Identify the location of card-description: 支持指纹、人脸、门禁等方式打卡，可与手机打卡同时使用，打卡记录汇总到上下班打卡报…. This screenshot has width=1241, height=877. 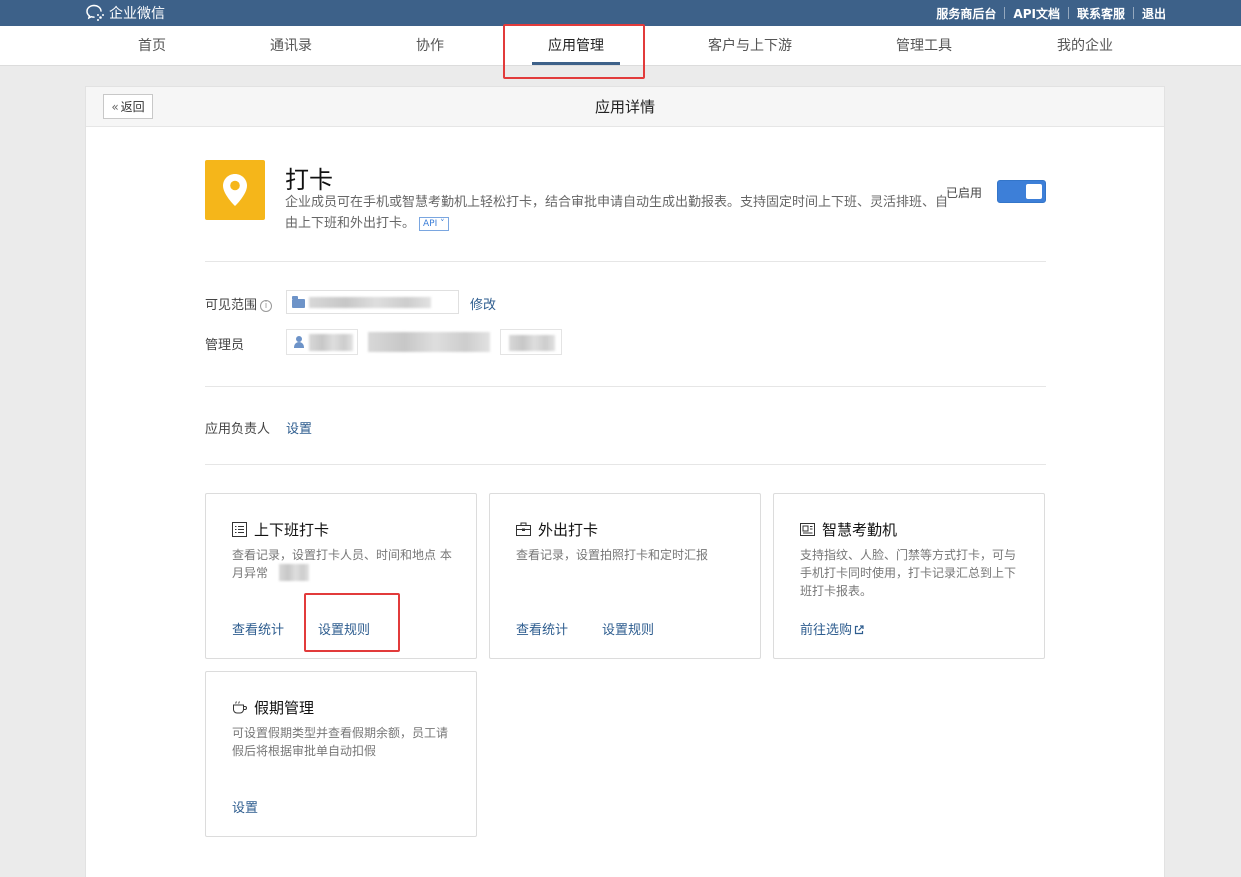
(908, 573).